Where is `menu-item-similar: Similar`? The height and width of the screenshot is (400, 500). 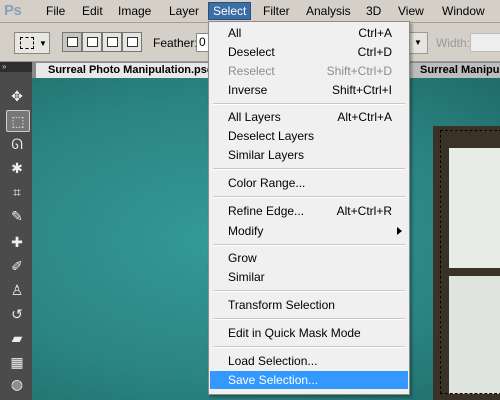
menu-item-similar: Similar is located at coordinates (309, 277).